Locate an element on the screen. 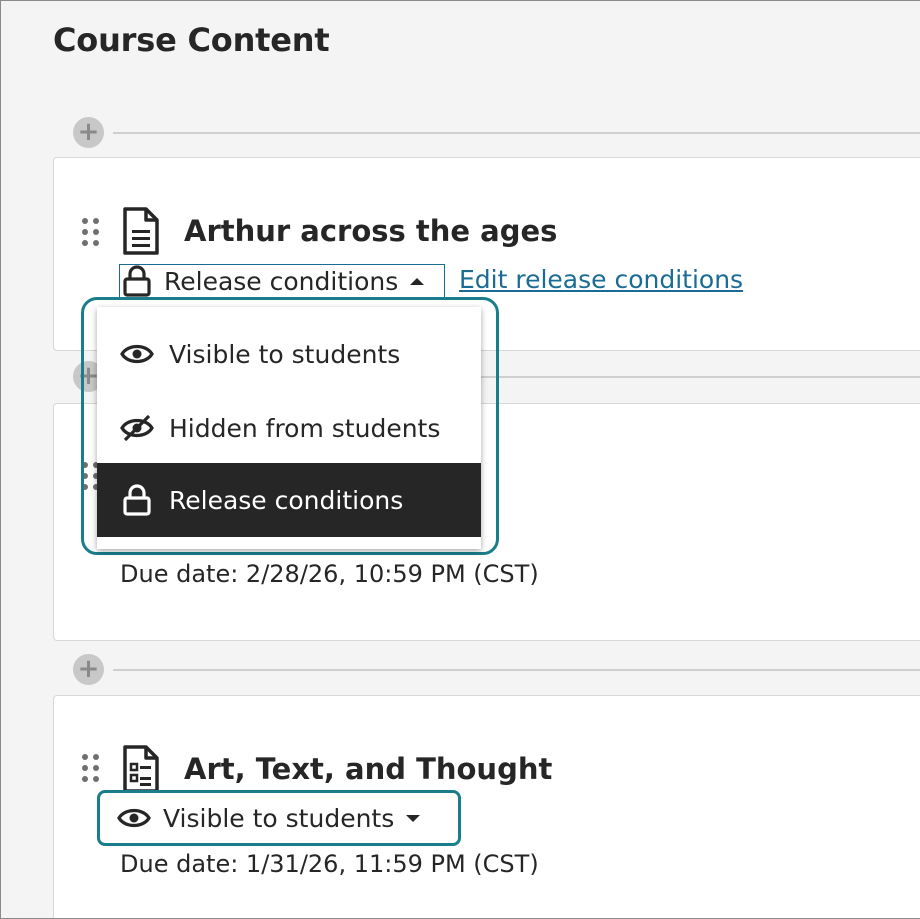 This screenshot has height=919, width=920. eye-slash-icon is located at coordinates (137, 428).